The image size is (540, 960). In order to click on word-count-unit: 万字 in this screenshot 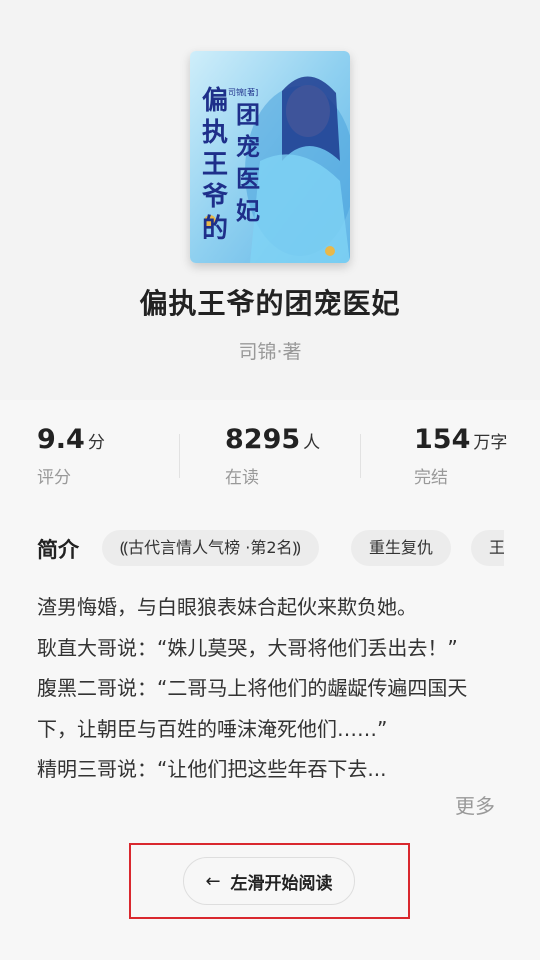, I will do `click(490, 443)`.